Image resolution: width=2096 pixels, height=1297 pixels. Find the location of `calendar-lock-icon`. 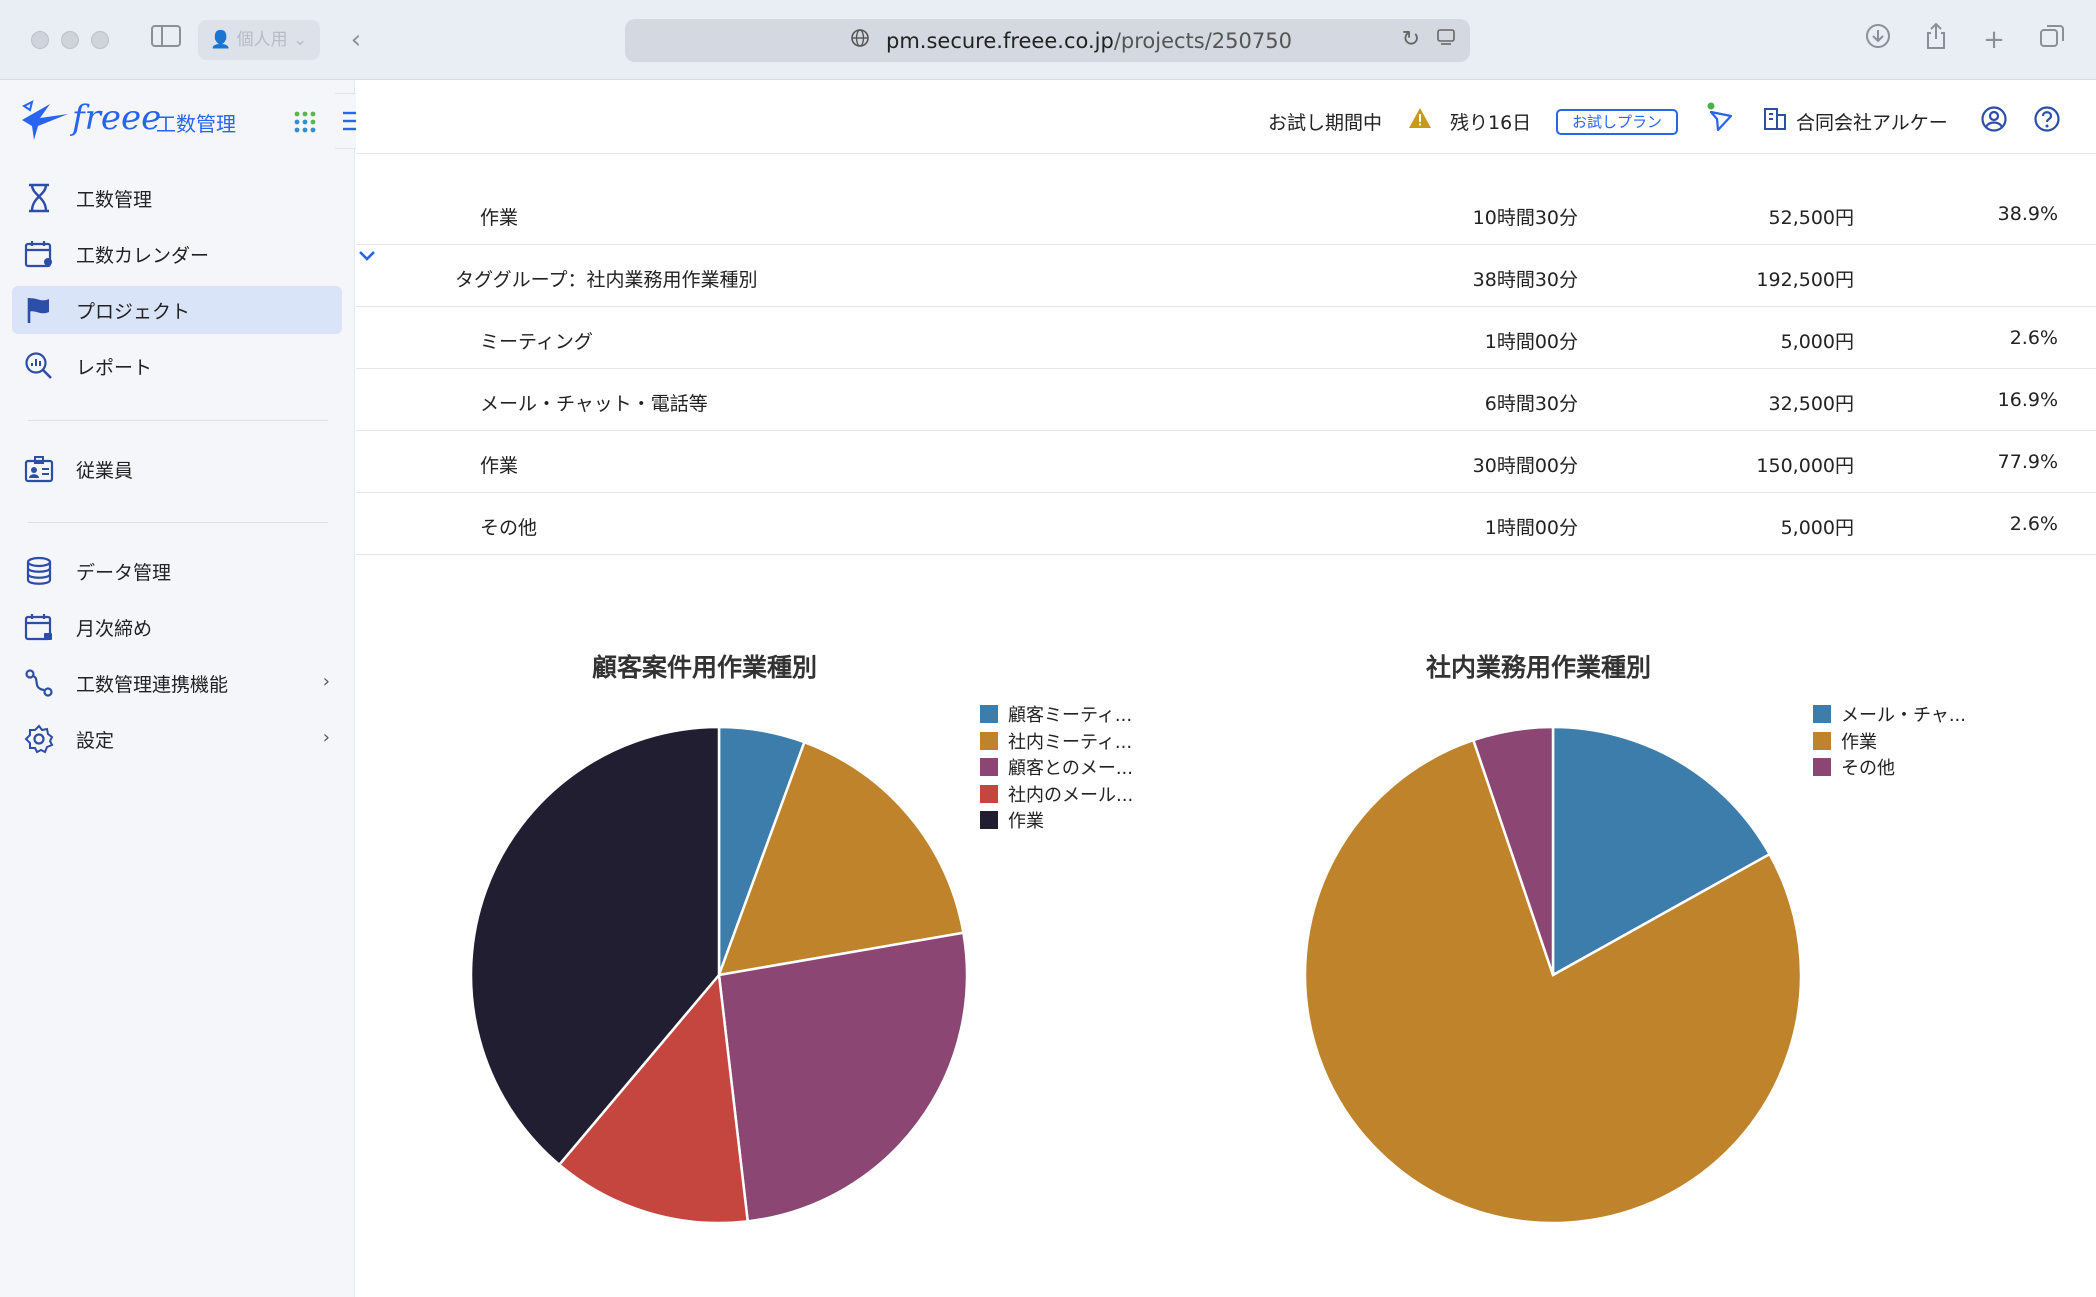

calendar-lock-icon is located at coordinates (39, 627).